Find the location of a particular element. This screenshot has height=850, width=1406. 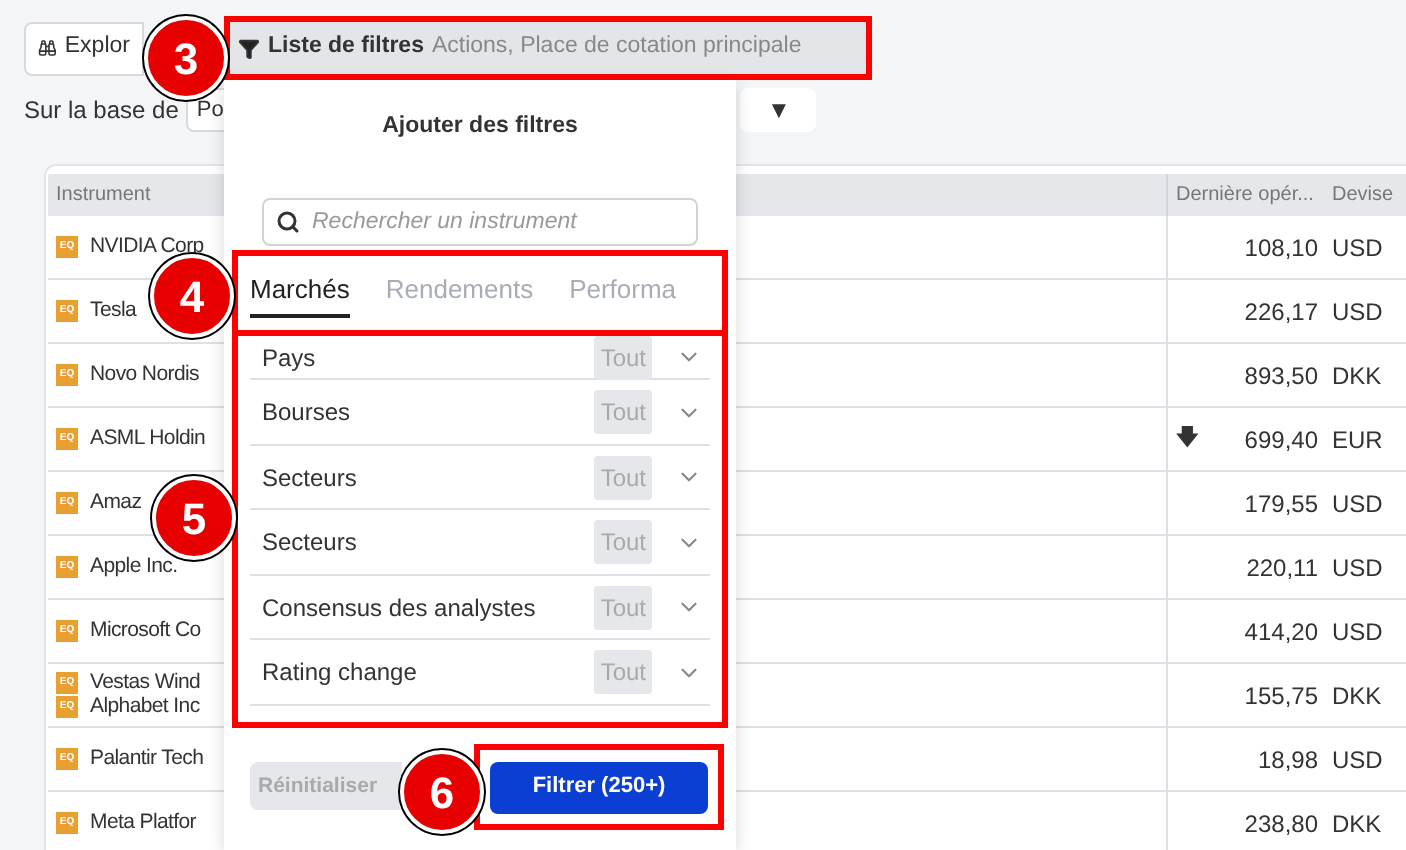

instrument-name: Novo Nordis is located at coordinates (144, 375).